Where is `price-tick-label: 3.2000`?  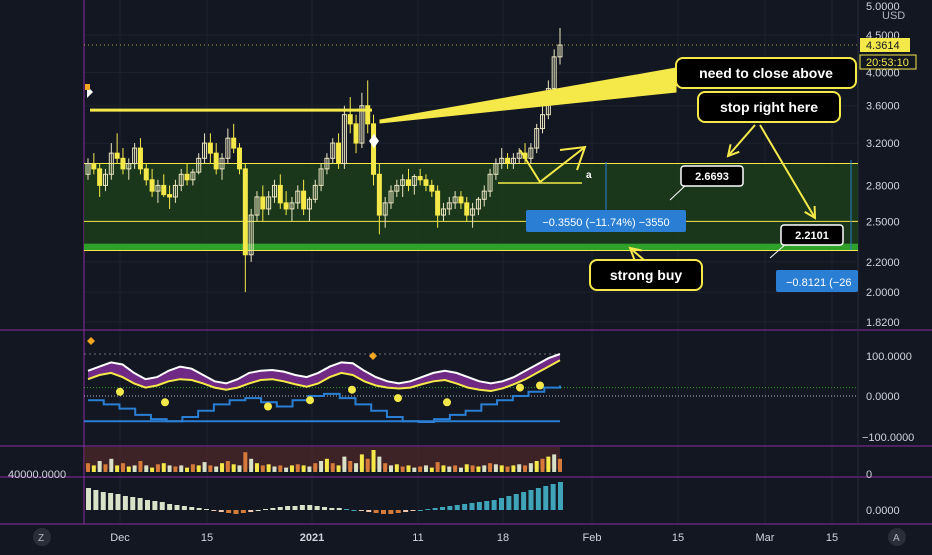
price-tick-label: 3.2000 is located at coordinates (883, 144).